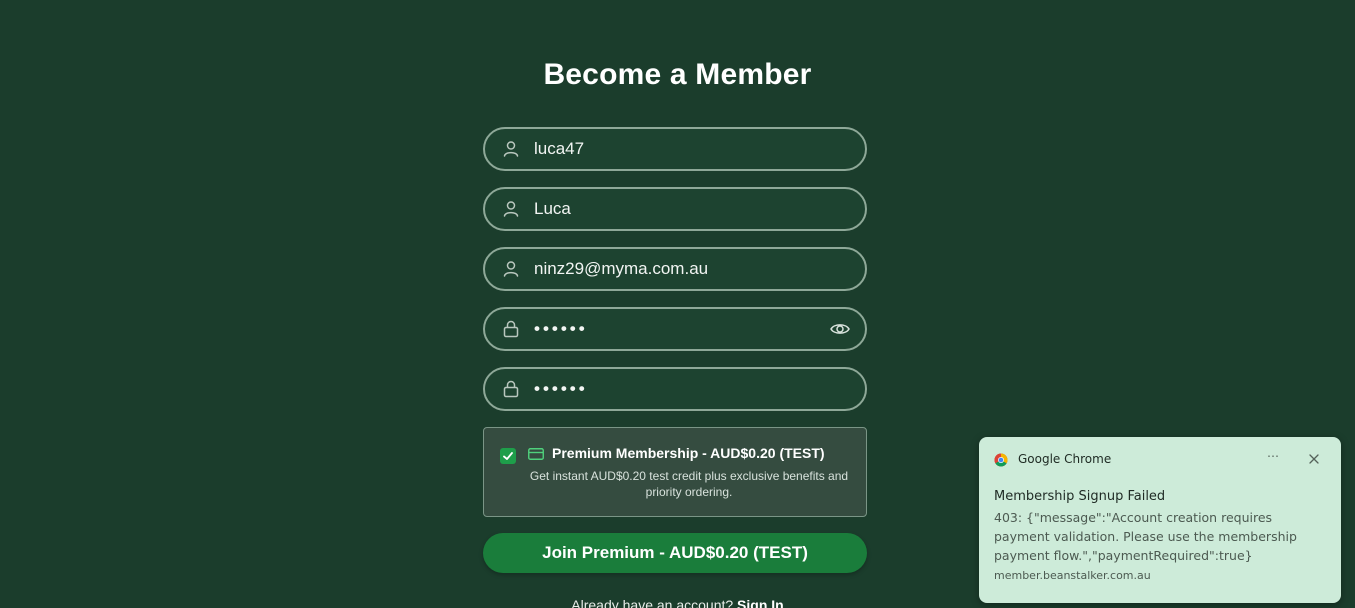  I want to click on close-icon, so click(1314, 459).